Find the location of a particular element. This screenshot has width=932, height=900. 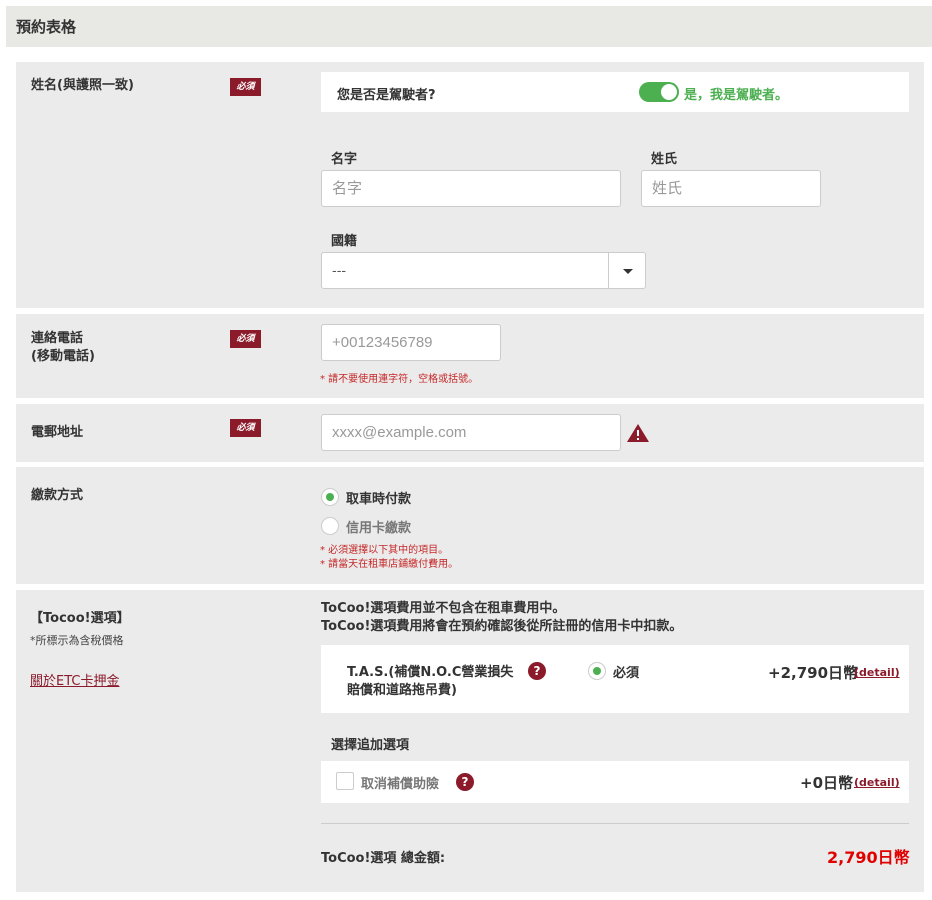

cancel-option-checkbox is located at coordinates (345, 781).